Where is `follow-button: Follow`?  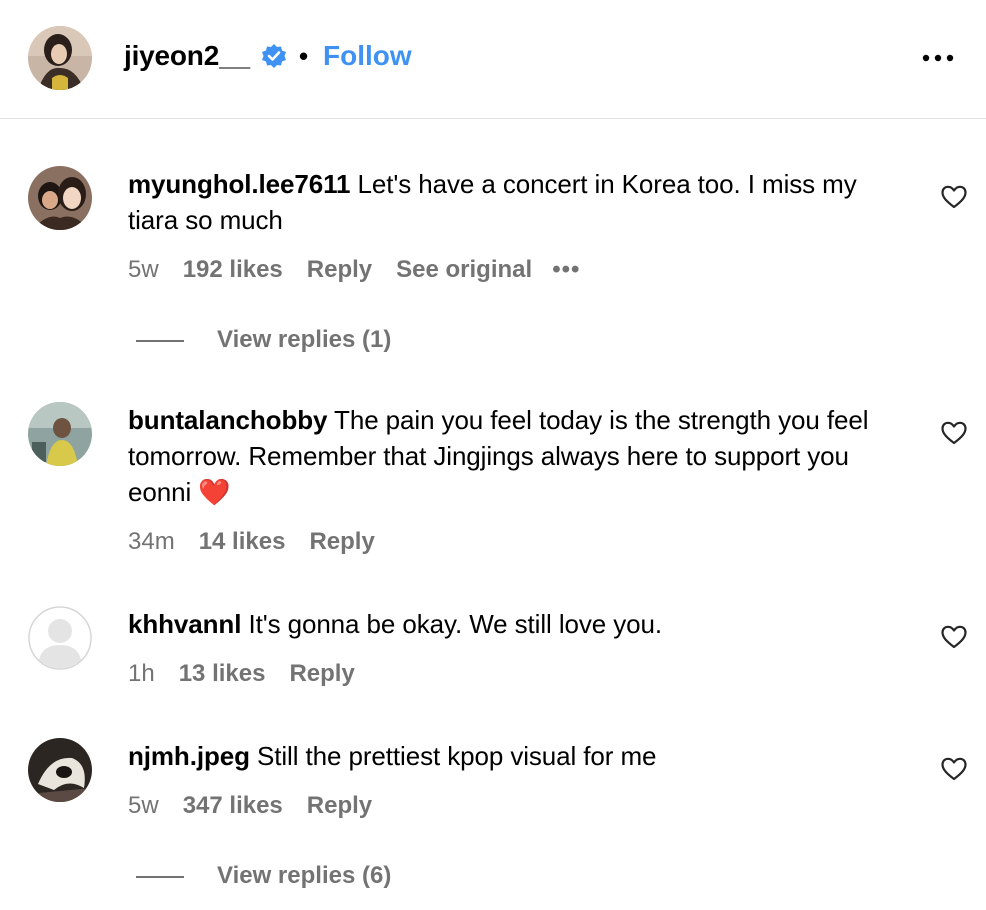
follow-button: Follow is located at coordinates (367, 56).